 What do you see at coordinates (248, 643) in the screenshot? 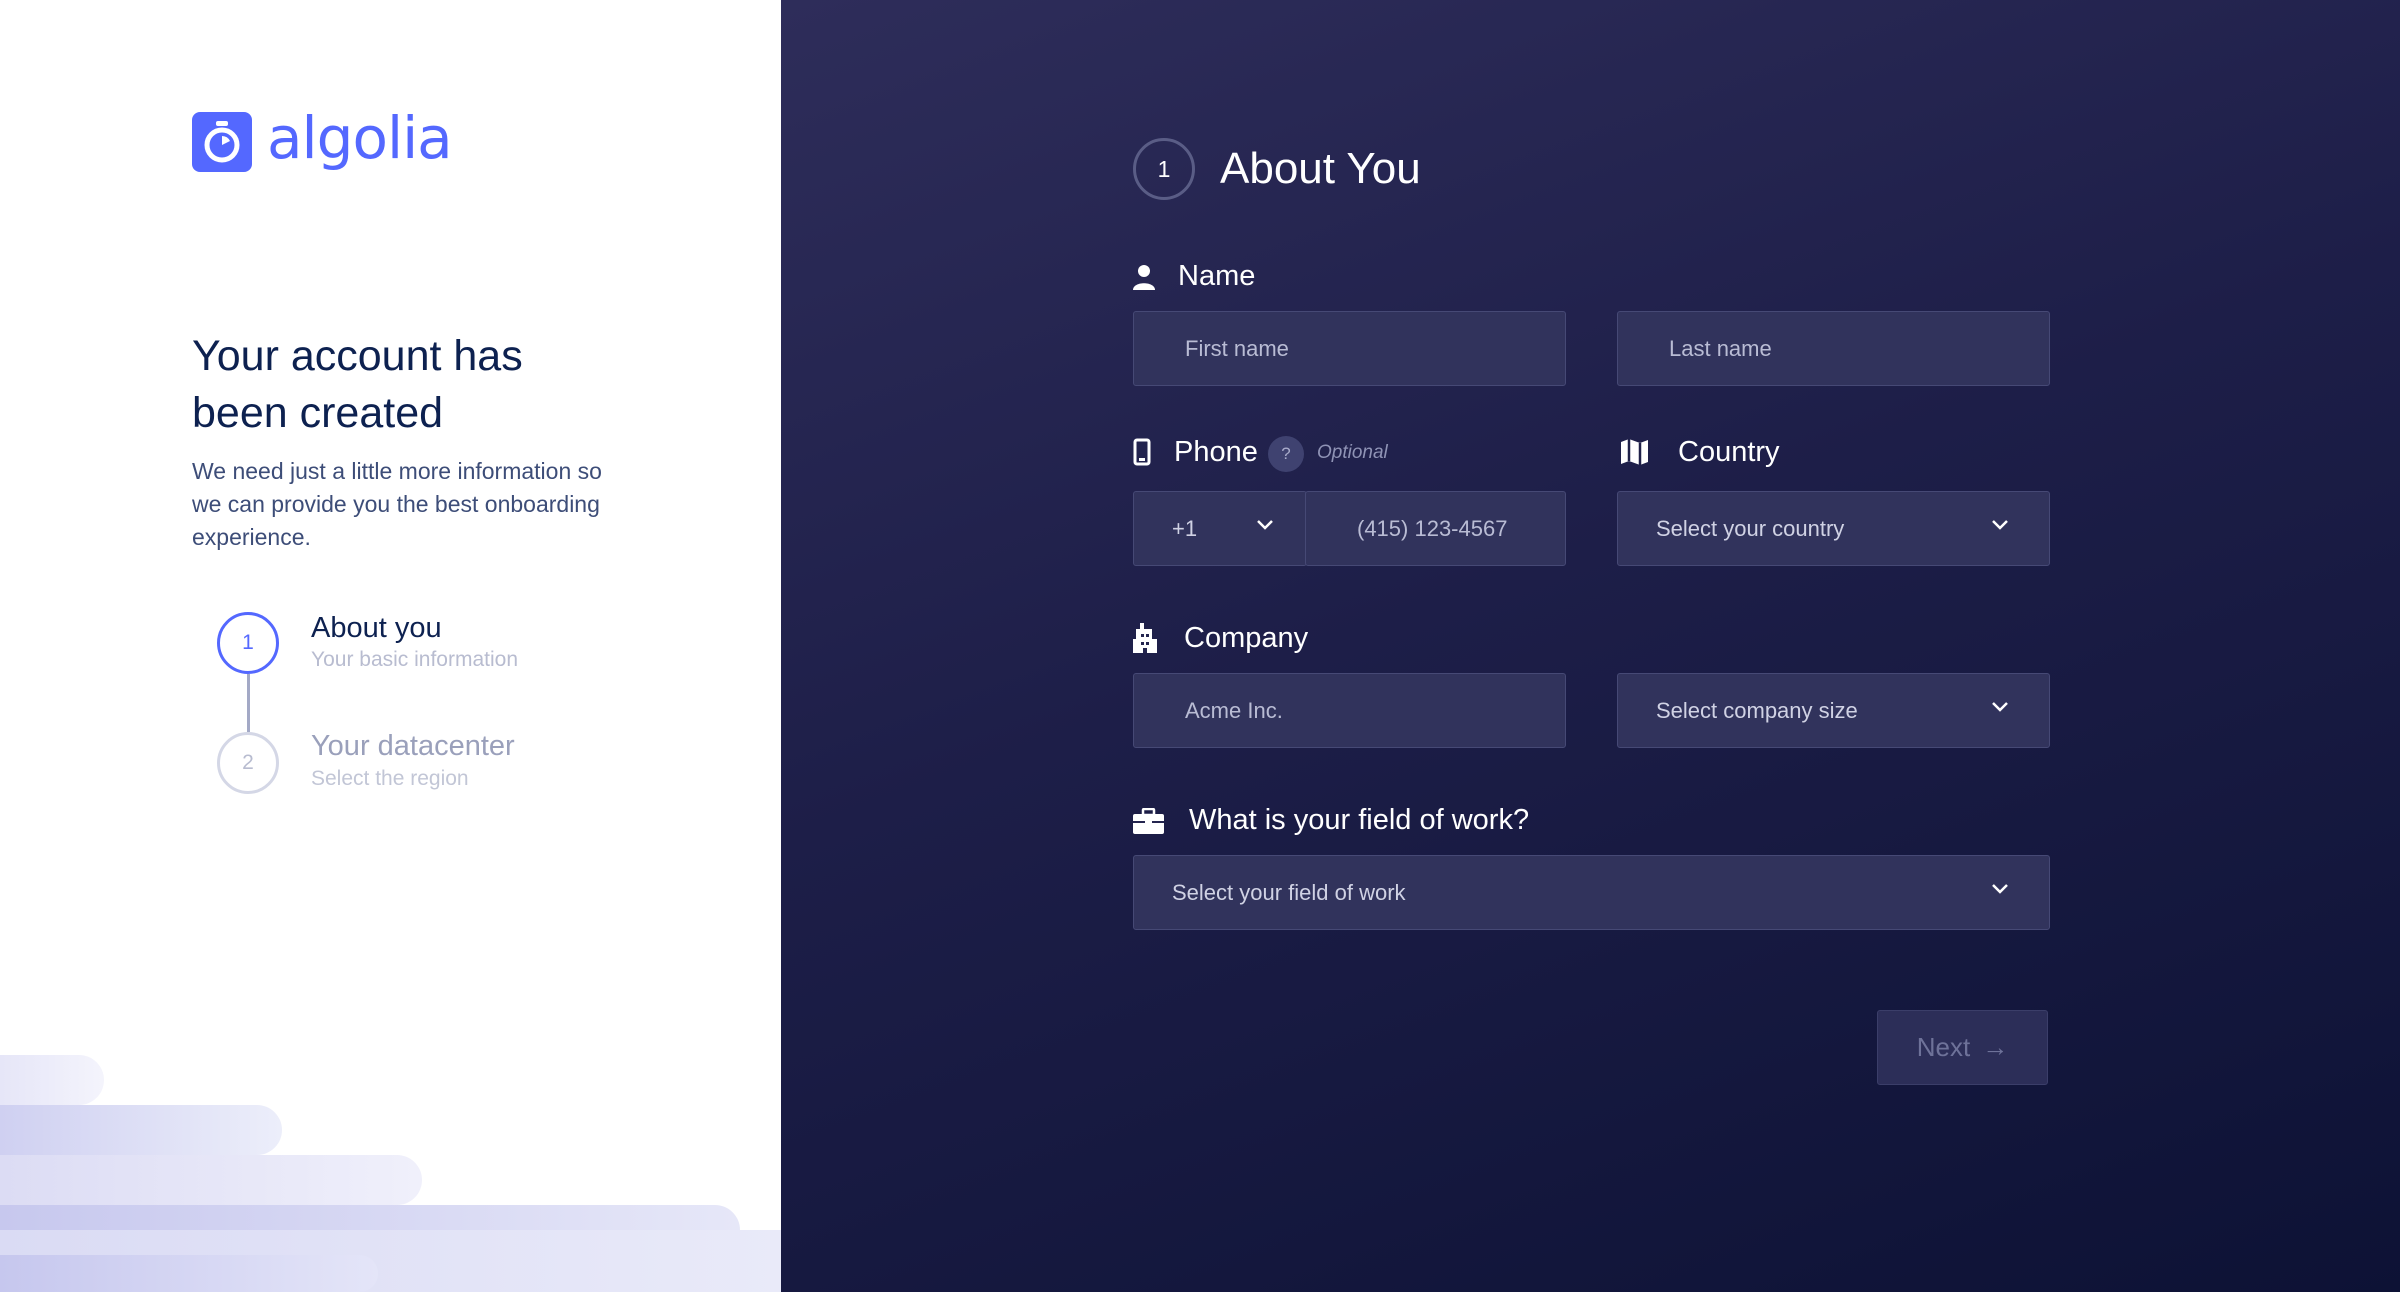
I see `step-1-number: 1` at bounding box center [248, 643].